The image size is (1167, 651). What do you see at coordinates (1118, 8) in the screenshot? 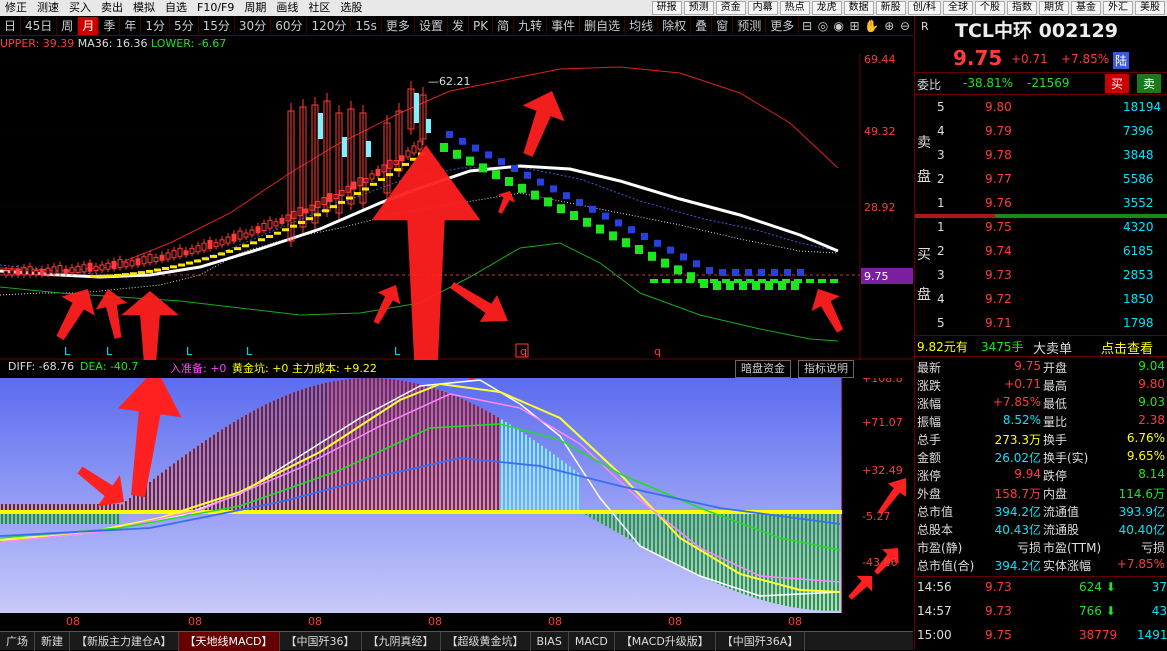
I see `menu-button-14: 外汇` at bounding box center [1118, 8].